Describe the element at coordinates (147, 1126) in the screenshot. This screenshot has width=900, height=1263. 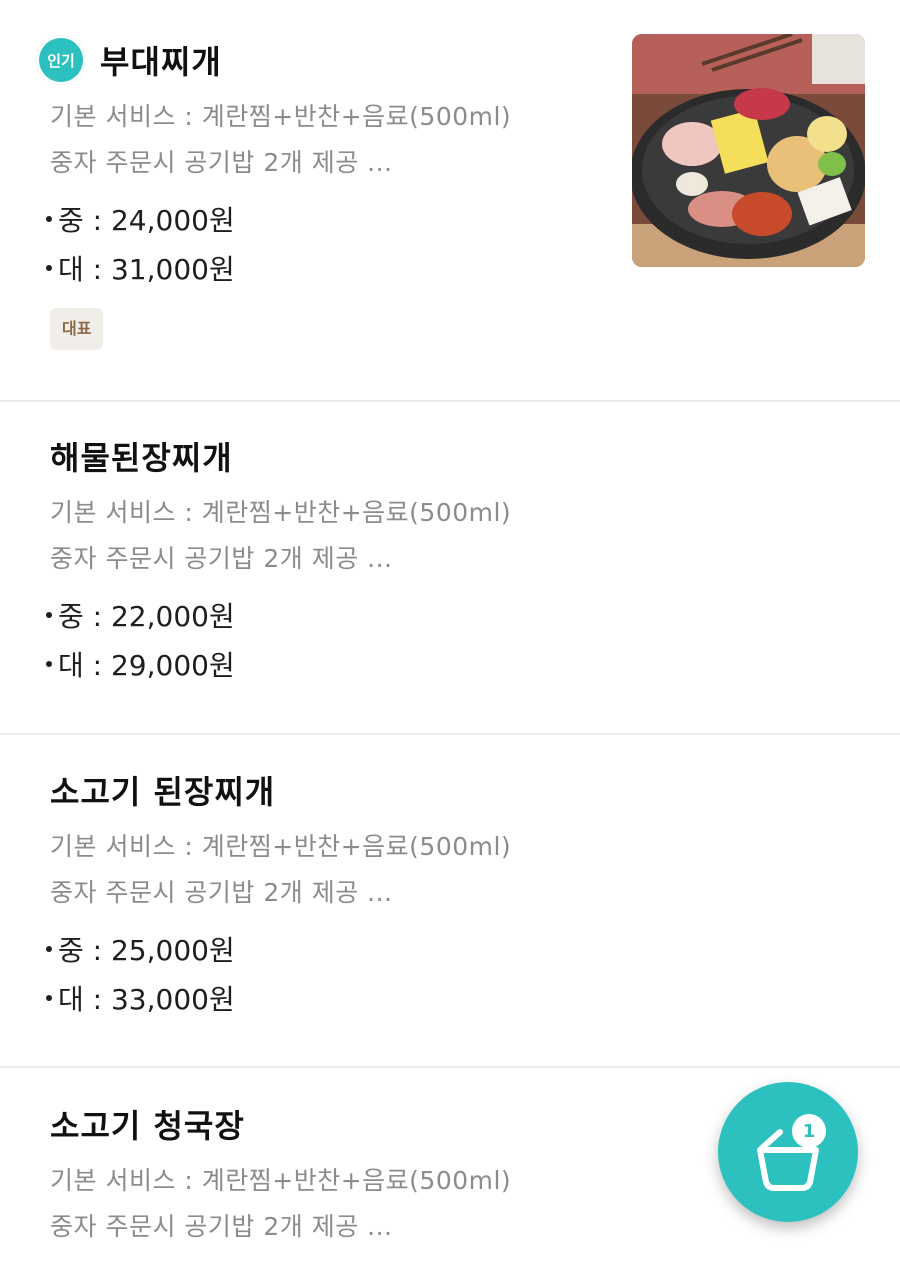
I see `menu-item-name: 소고기 청국장` at that location.